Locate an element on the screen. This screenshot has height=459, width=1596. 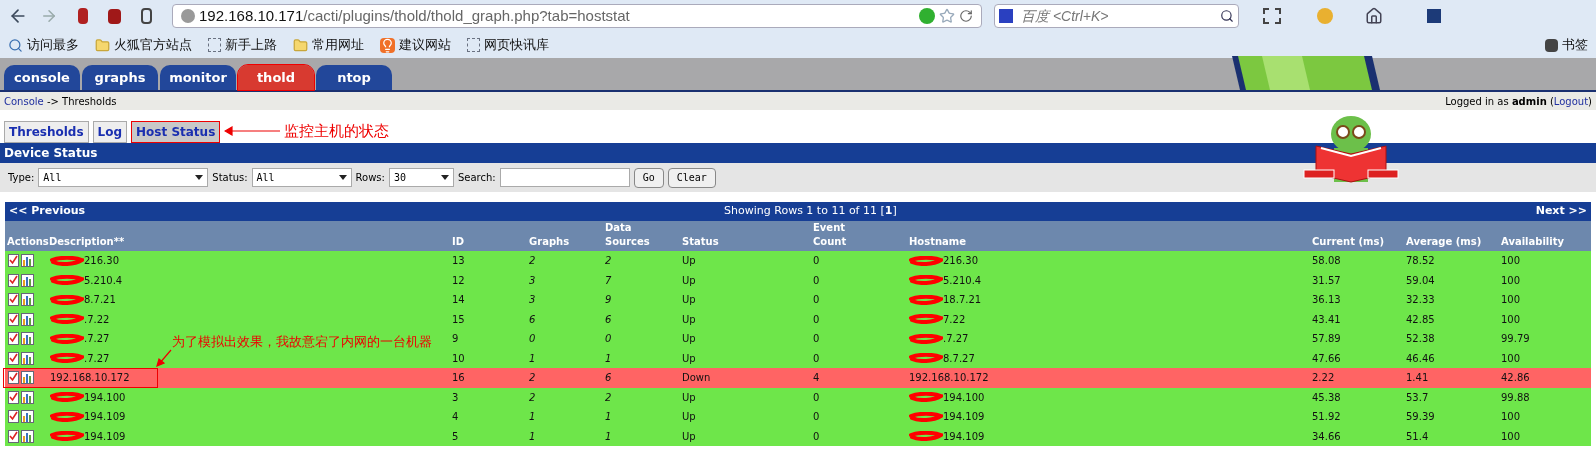
bookmark-link: 访问最多 is located at coordinates (43, 45).